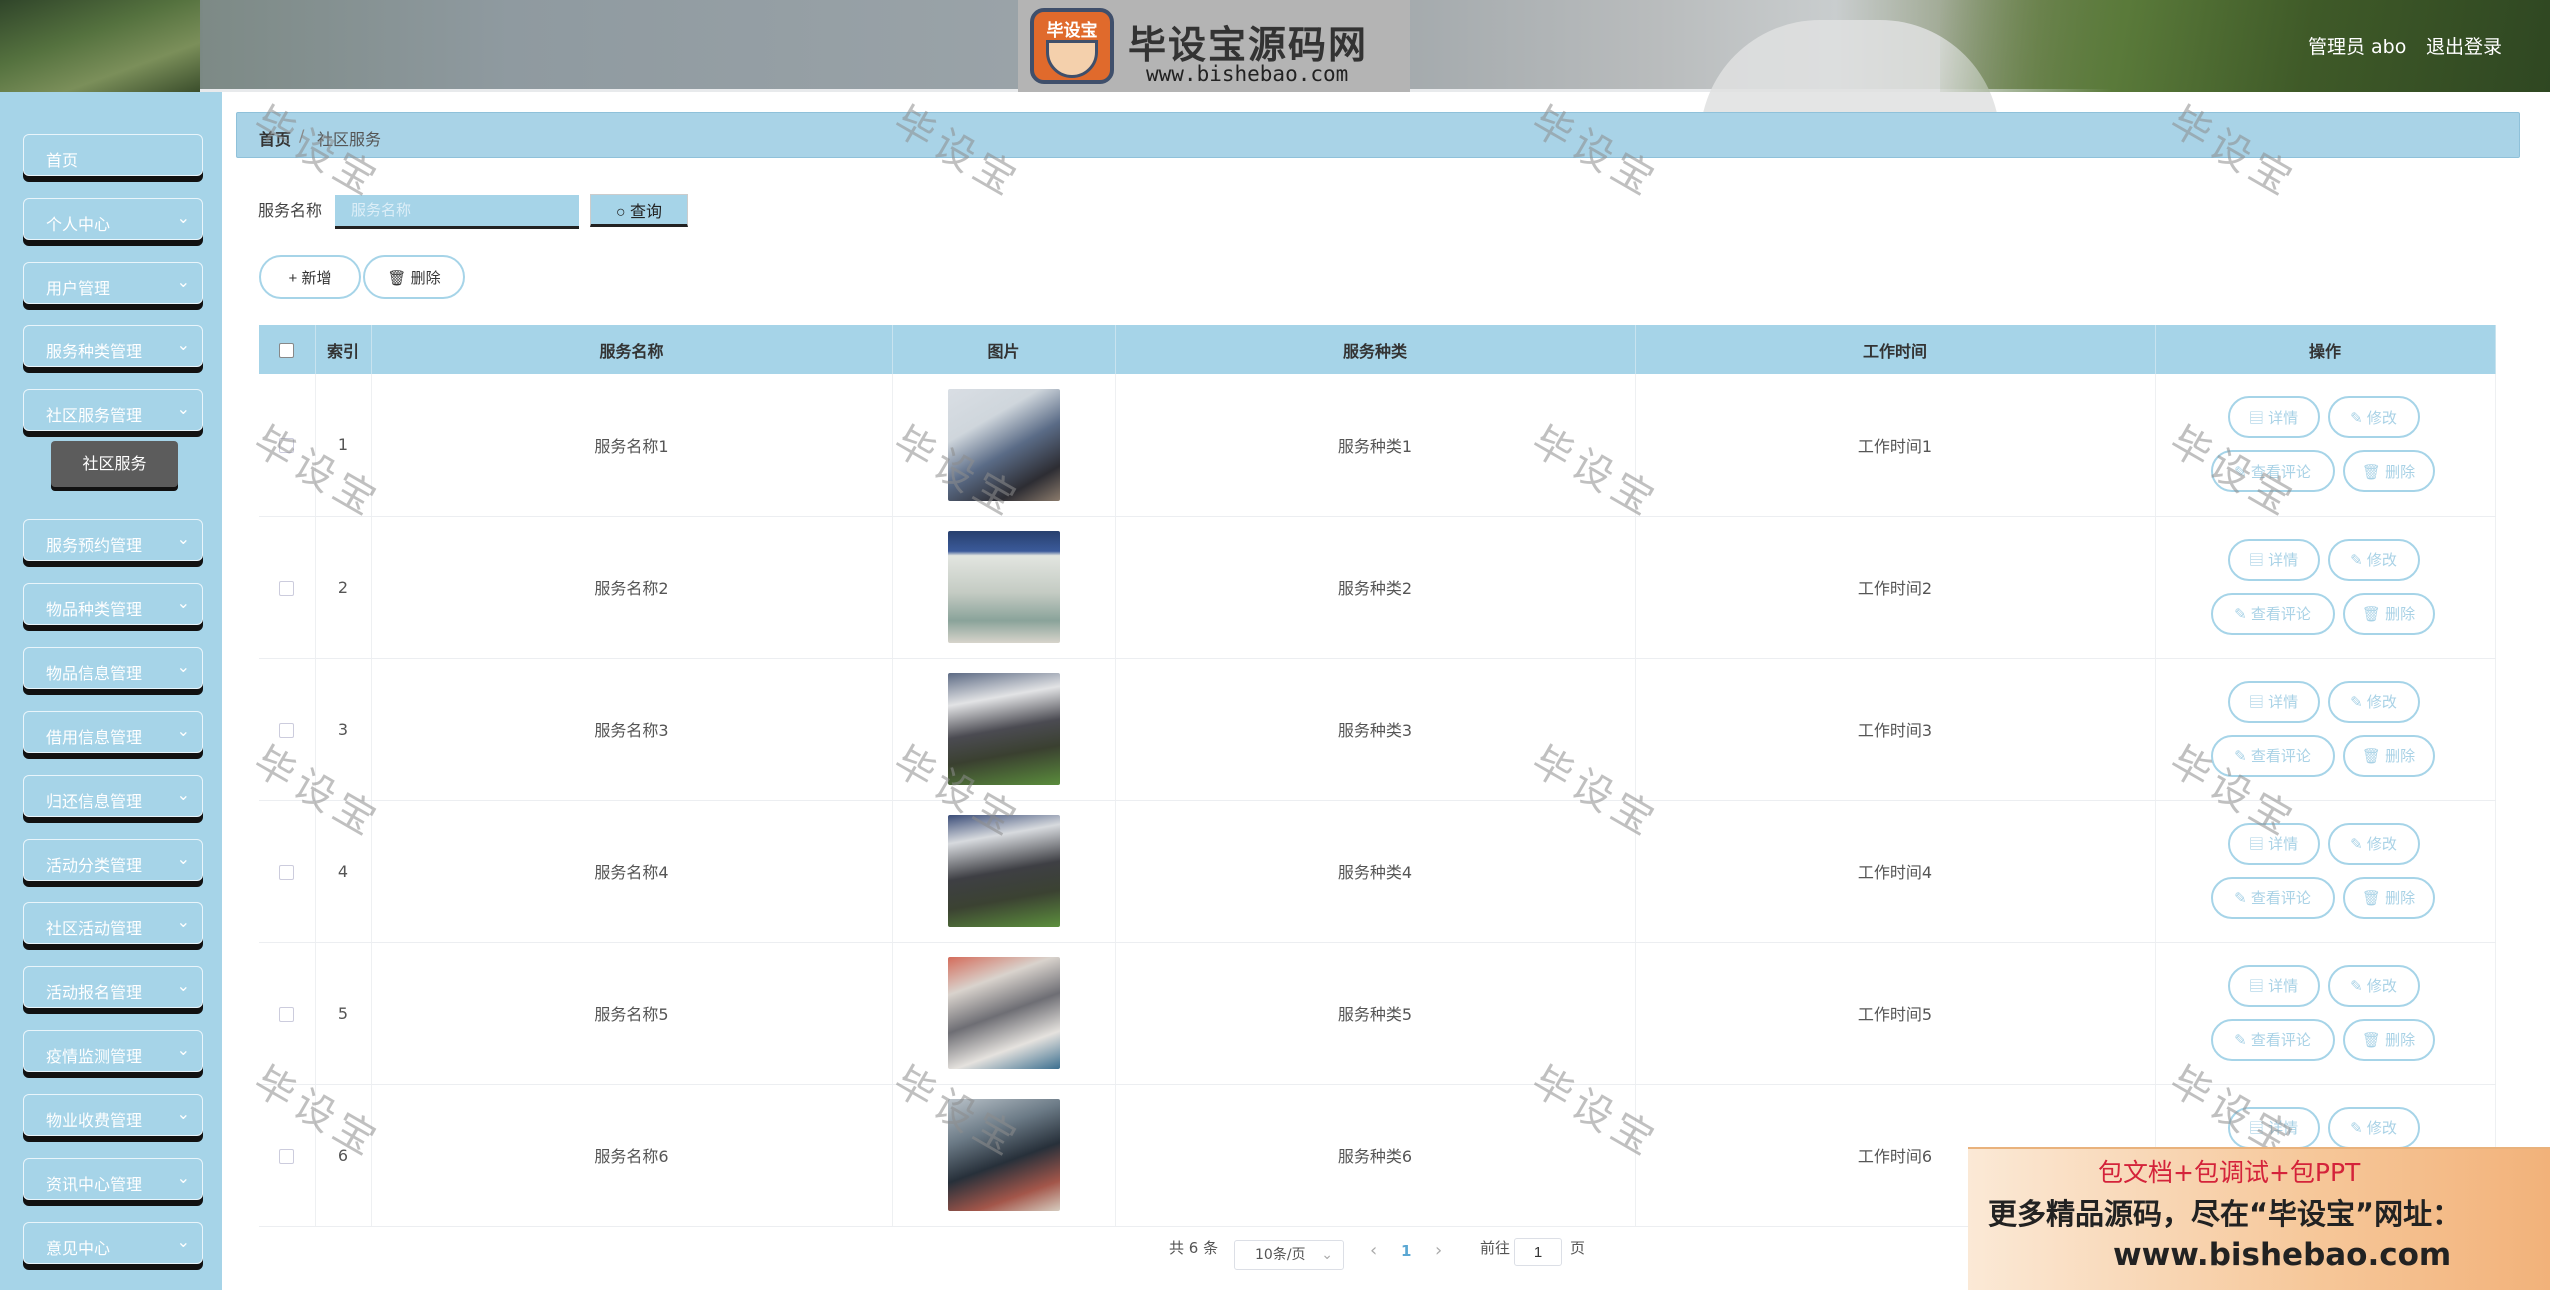  Describe the element at coordinates (1289, 1255) in the screenshot. I see `page-size-select: 10条/页 ⌄` at that location.